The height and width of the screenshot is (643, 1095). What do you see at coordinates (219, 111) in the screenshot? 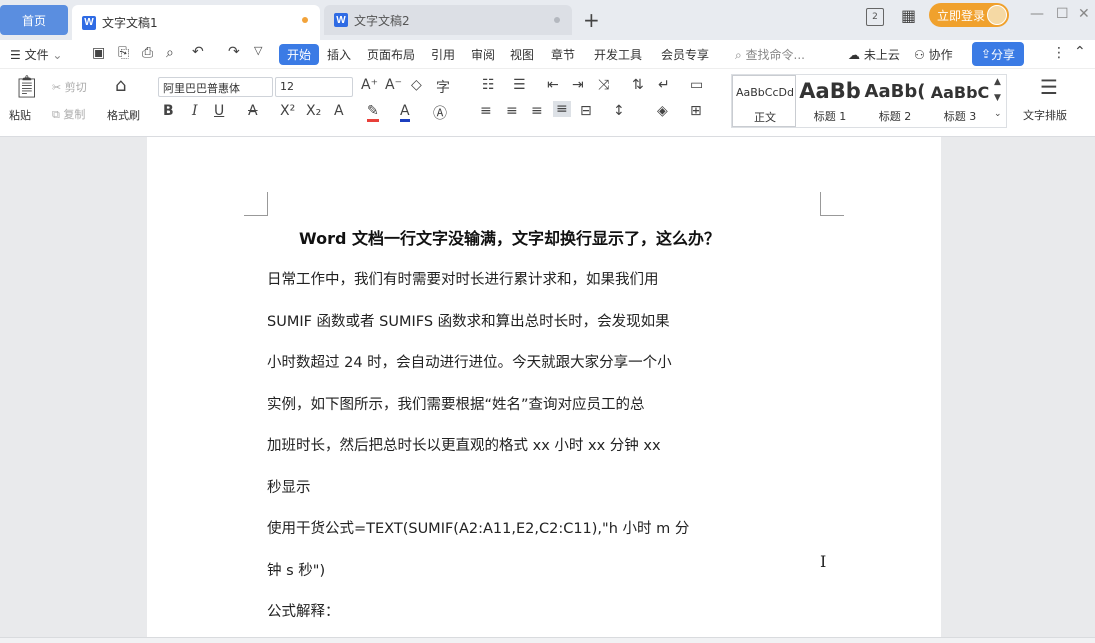
I see `underline-button: U` at bounding box center [219, 111].